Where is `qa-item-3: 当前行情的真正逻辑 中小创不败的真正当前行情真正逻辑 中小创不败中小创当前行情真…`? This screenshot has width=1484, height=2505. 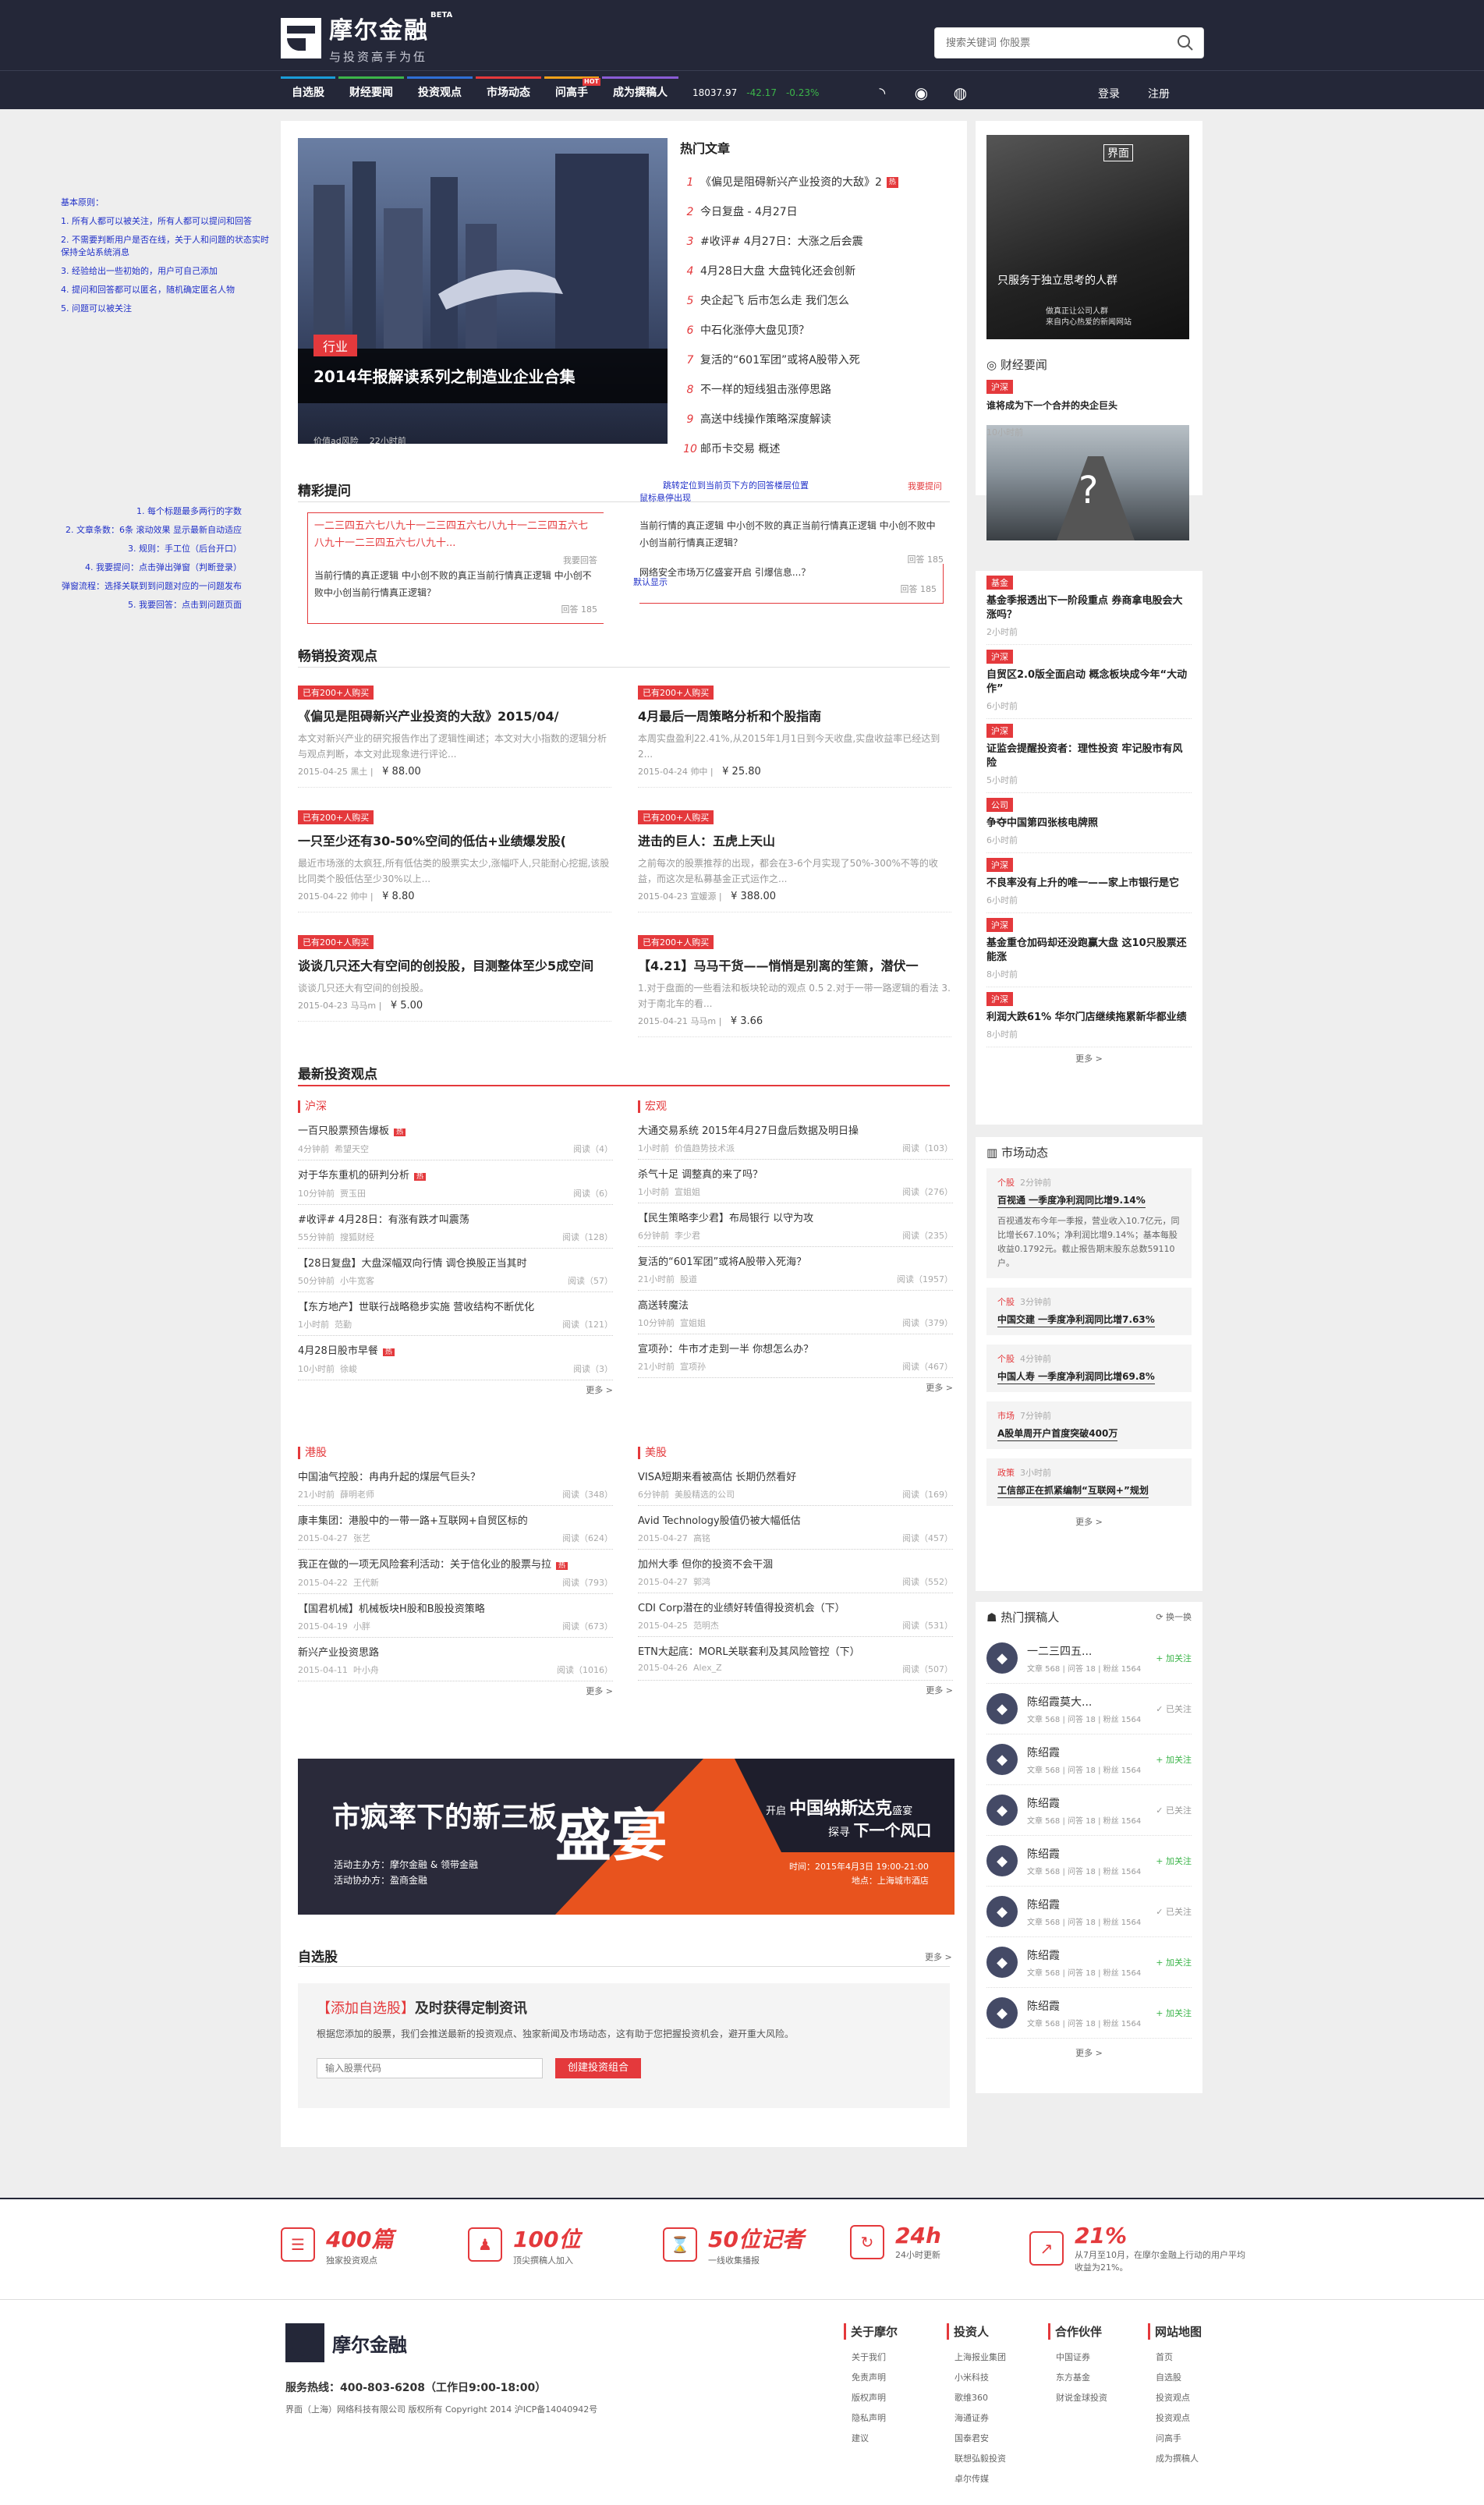 qa-item-3: 当前行情的真正逻辑 中小创不败的真正当前行情真正逻辑 中小创不败中小创当前行情真… is located at coordinates (455, 593).